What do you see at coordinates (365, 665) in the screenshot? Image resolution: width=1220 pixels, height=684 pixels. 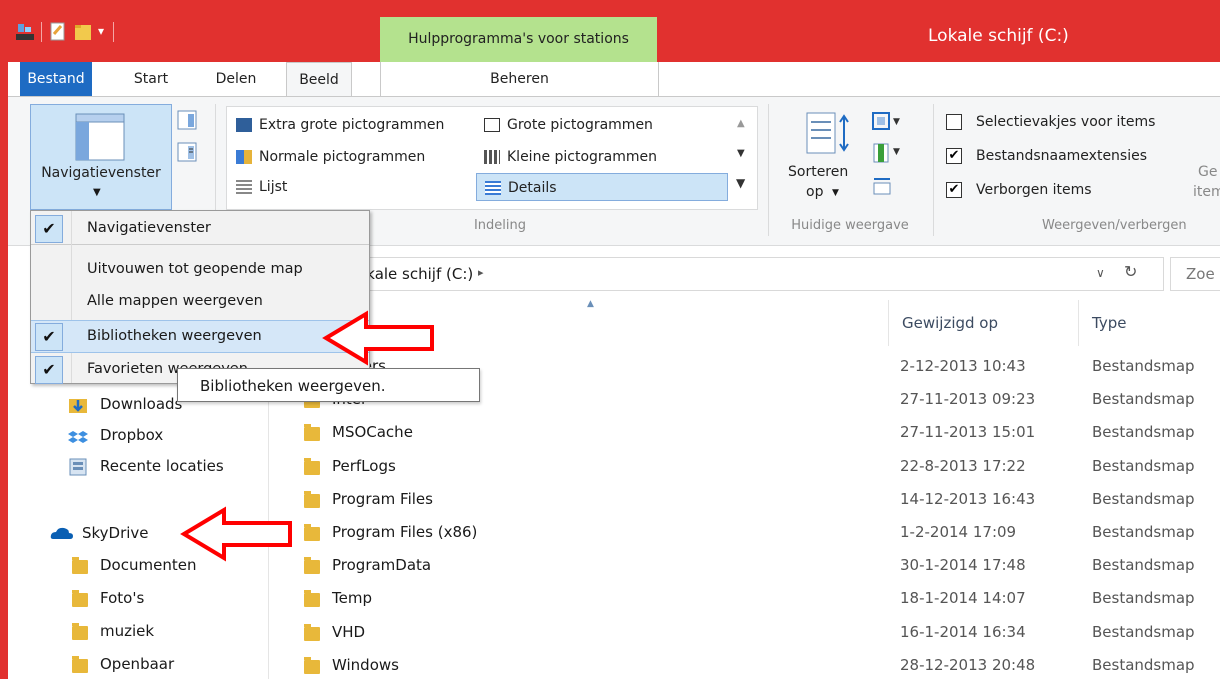 I see `cell-name: Windows` at bounding box center [365, 665].